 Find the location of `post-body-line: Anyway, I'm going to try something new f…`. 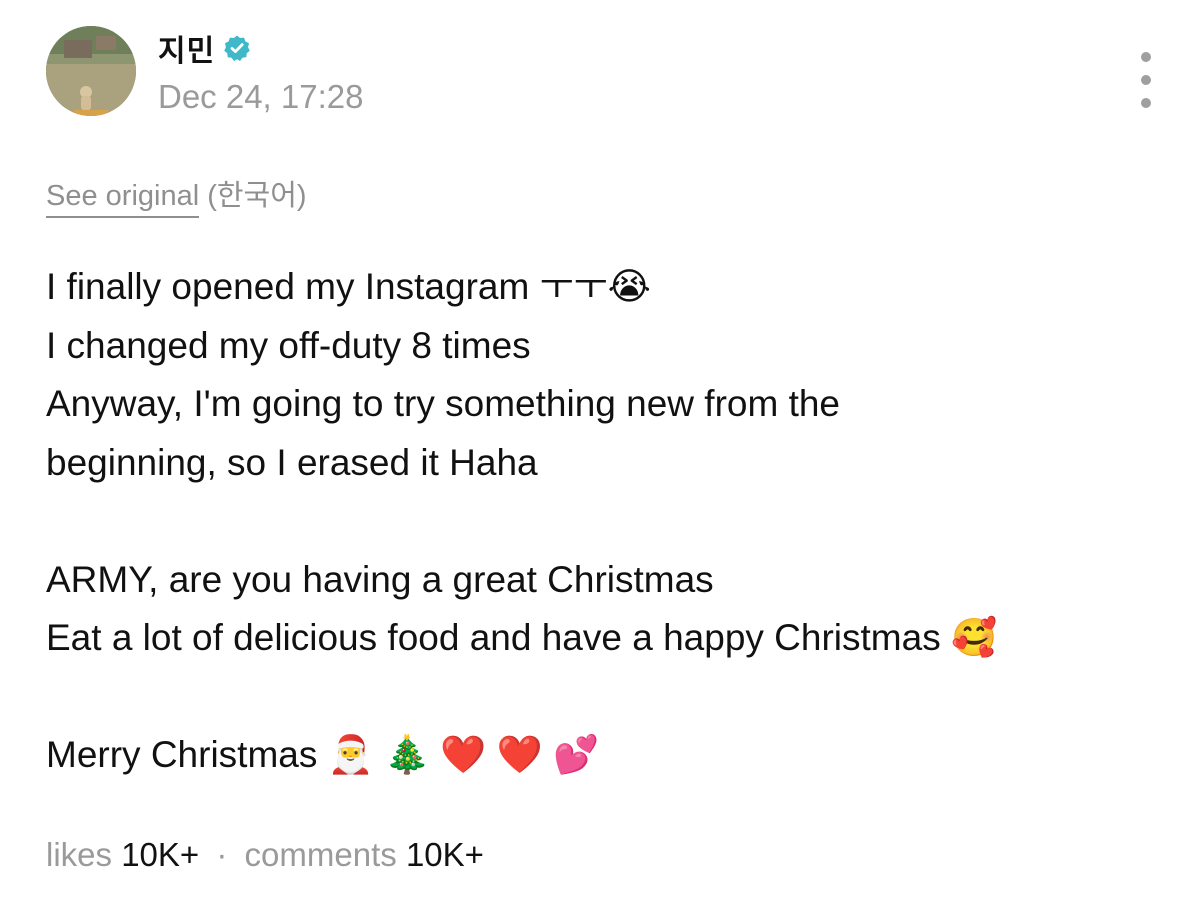

post-body-line: Anyway, I'm going to try something new f… is located at coordinates (443, 403).